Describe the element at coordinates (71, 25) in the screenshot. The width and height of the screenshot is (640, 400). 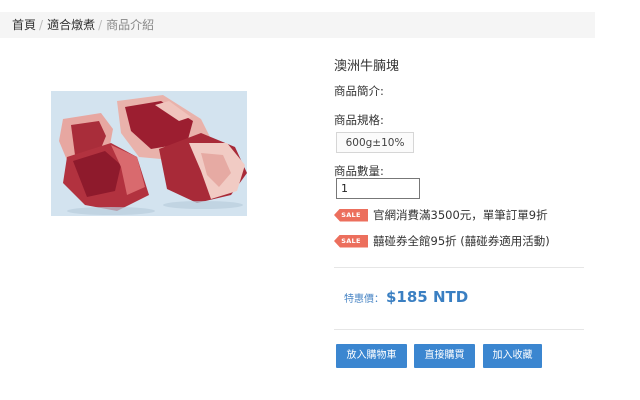
I see `breadcrumb-category: 適合燉煮` at that location.